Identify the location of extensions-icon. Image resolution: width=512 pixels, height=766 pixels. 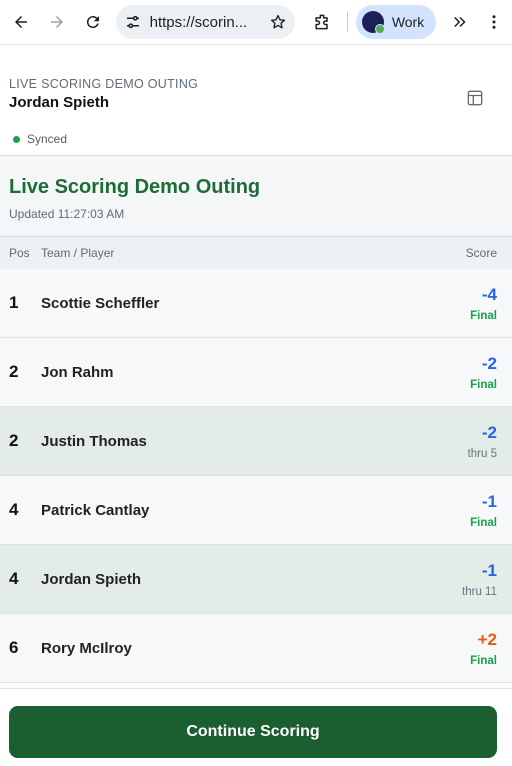
(321, 22).